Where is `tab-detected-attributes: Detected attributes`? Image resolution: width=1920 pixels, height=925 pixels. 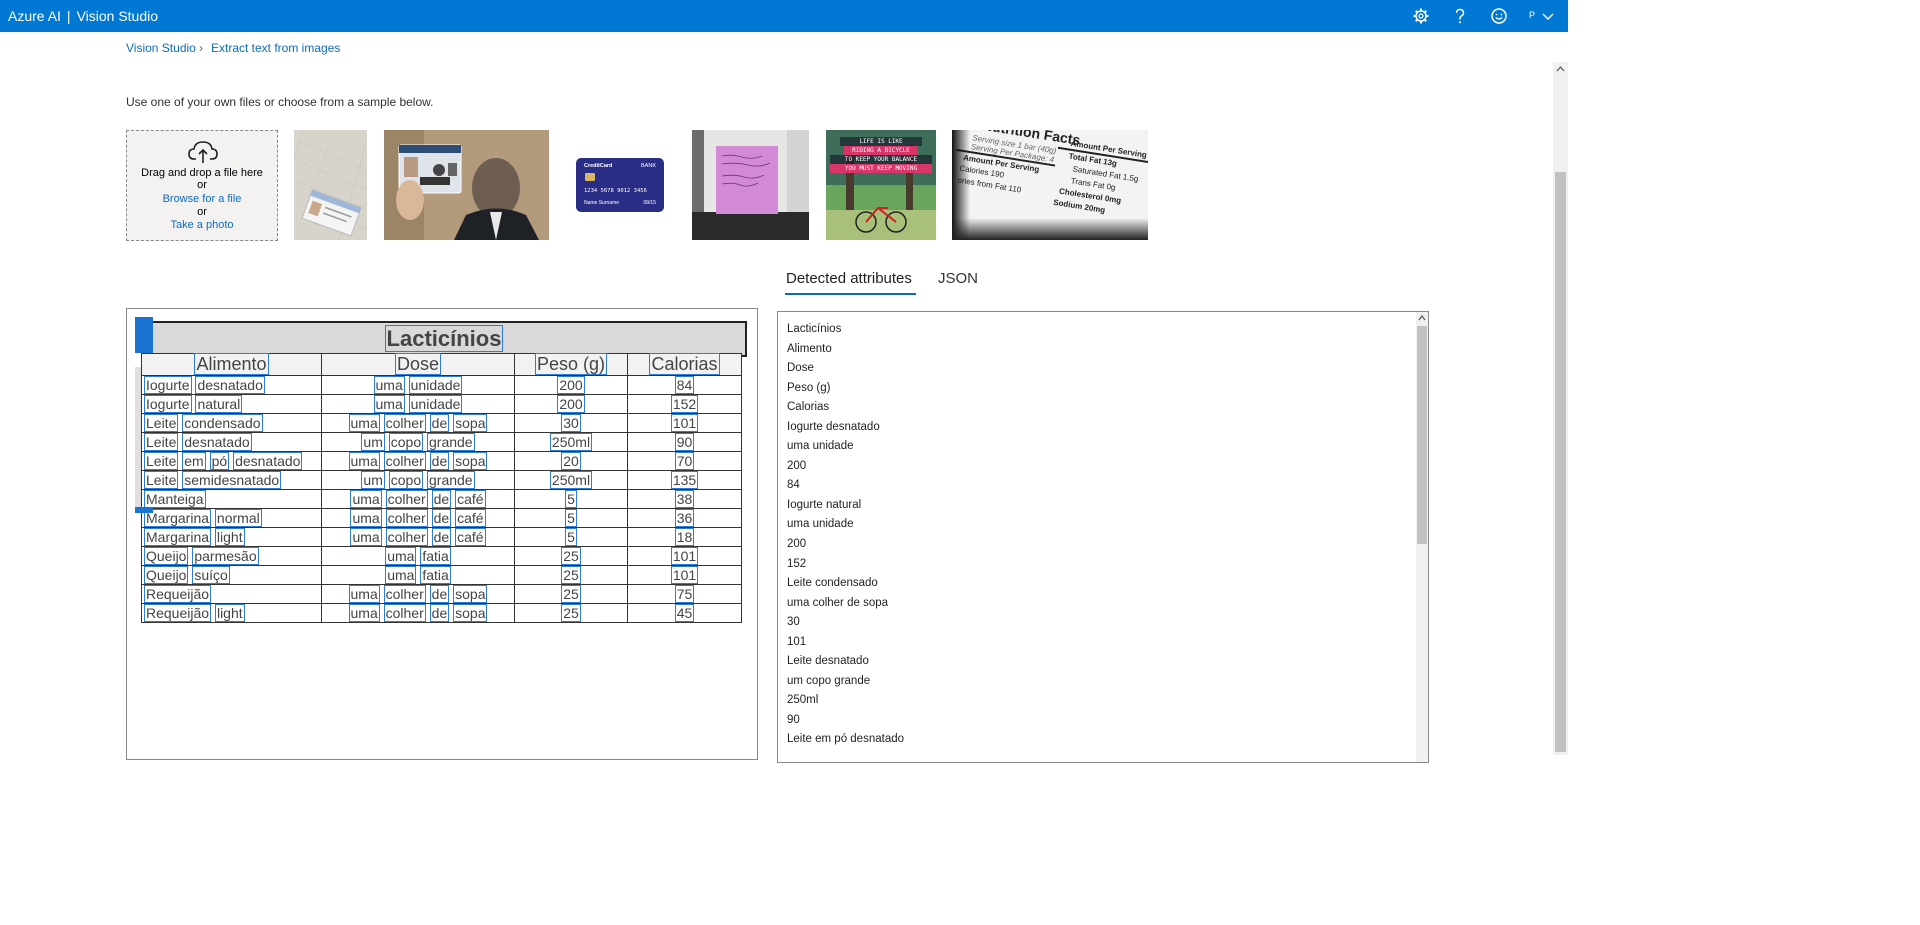
tab-detected-attributes: Detected attributes is located at coordinates (849, 278).